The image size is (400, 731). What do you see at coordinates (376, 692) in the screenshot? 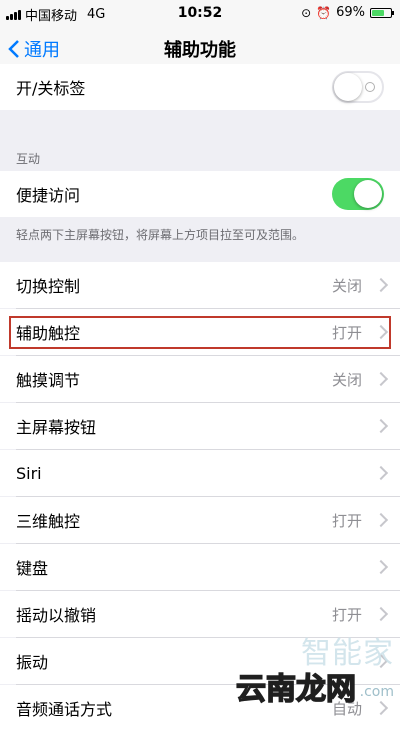
I see `watermark-domain: .com` at bounding box center [376, 692].